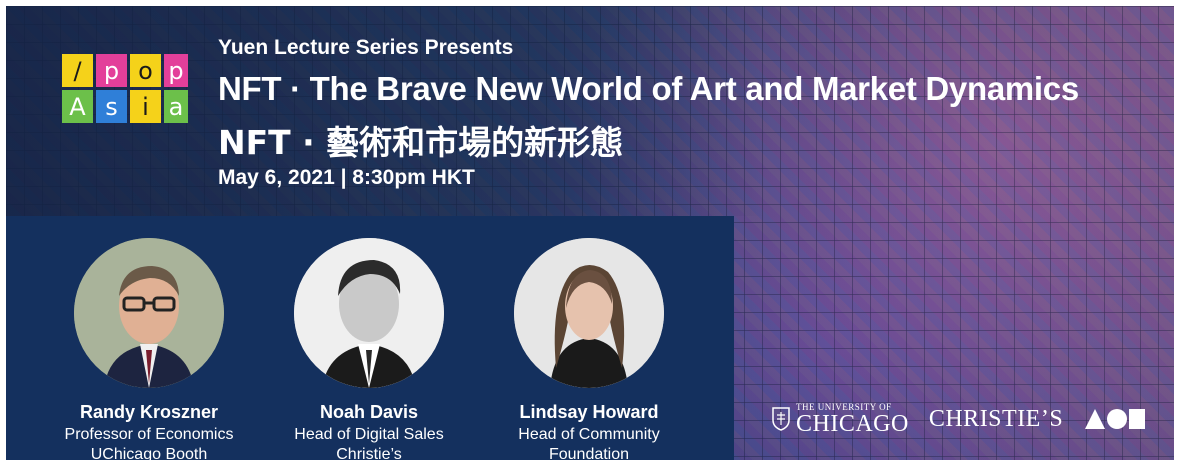  I want to click on speaker-name: Randy Kroszner, so click(149, 412).